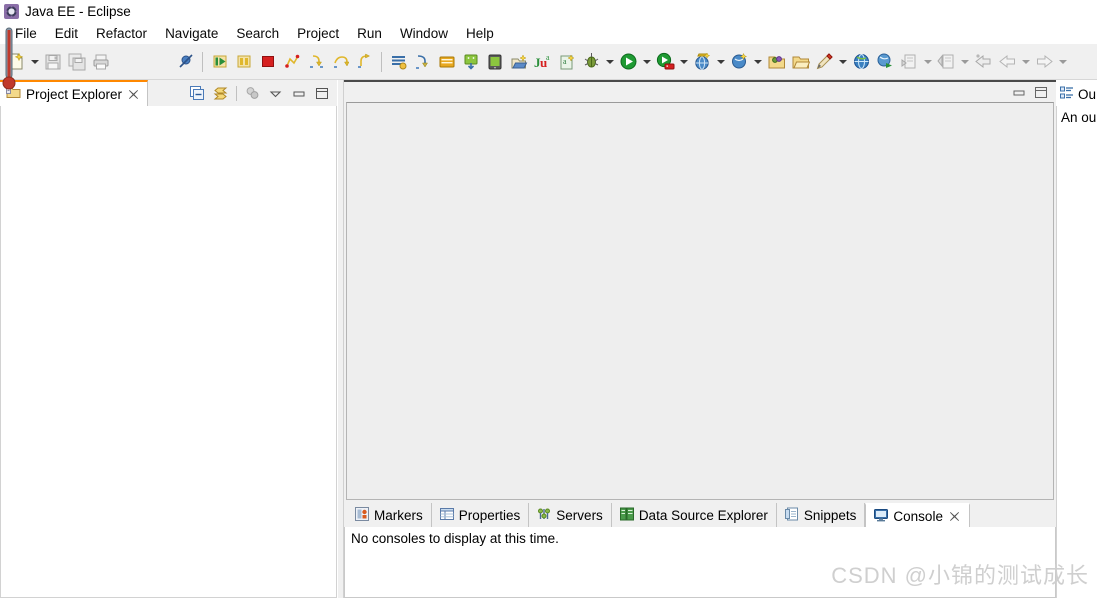  I want to click on web-browser-icon, so click(702, 62).